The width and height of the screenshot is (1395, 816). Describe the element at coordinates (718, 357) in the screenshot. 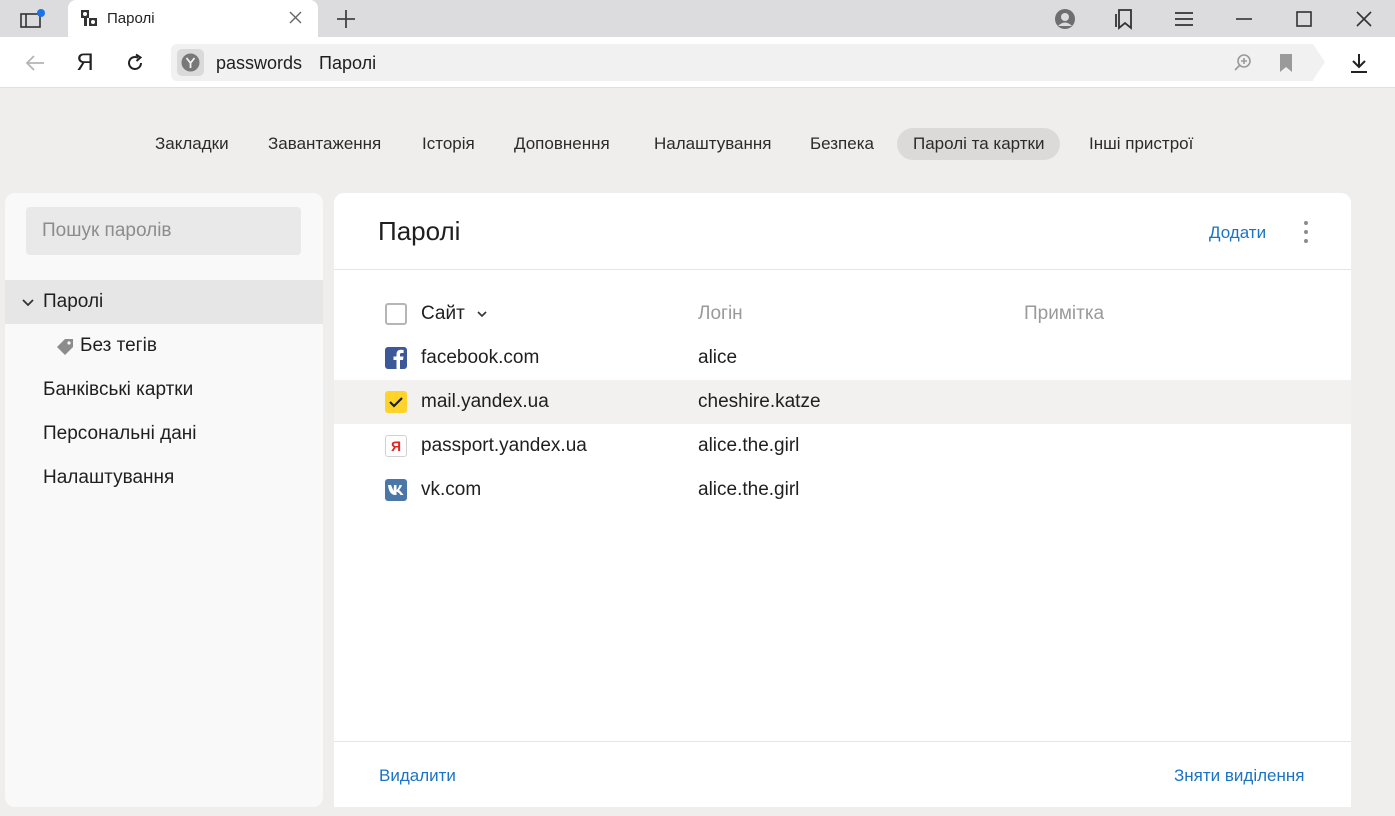

I see `login-value: alice` at that location.